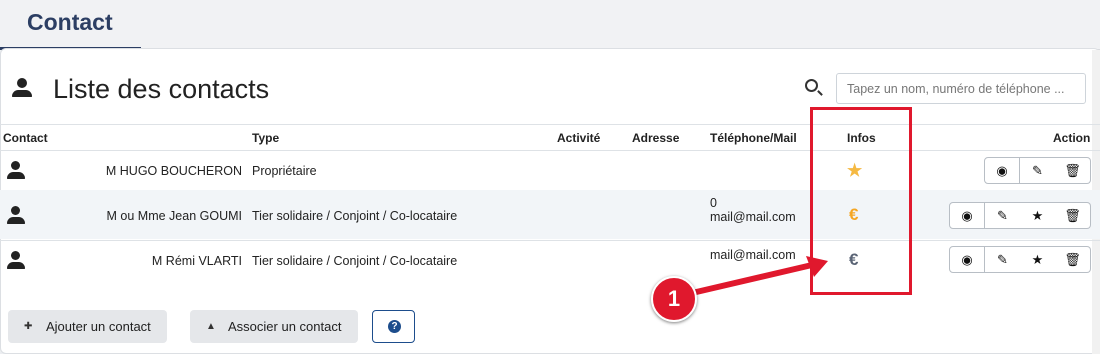  I want to click on column-header-telephone: Téléphone/Mail, so click(753, 138).